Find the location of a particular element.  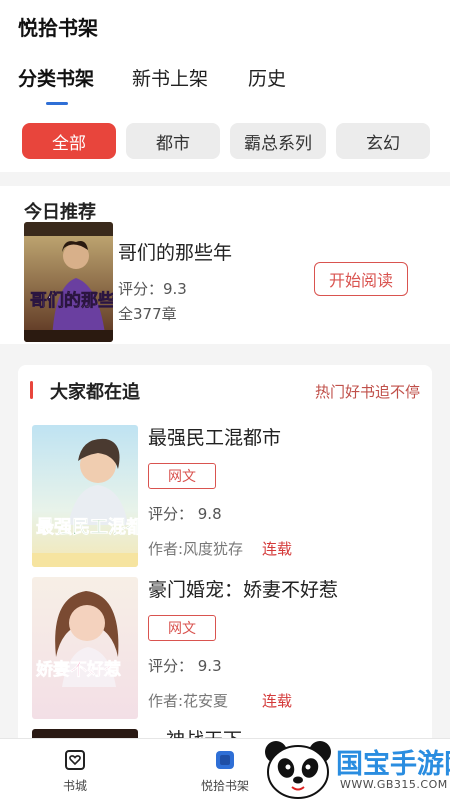

tab-history: 历史 is located at coordinates (267, 77).